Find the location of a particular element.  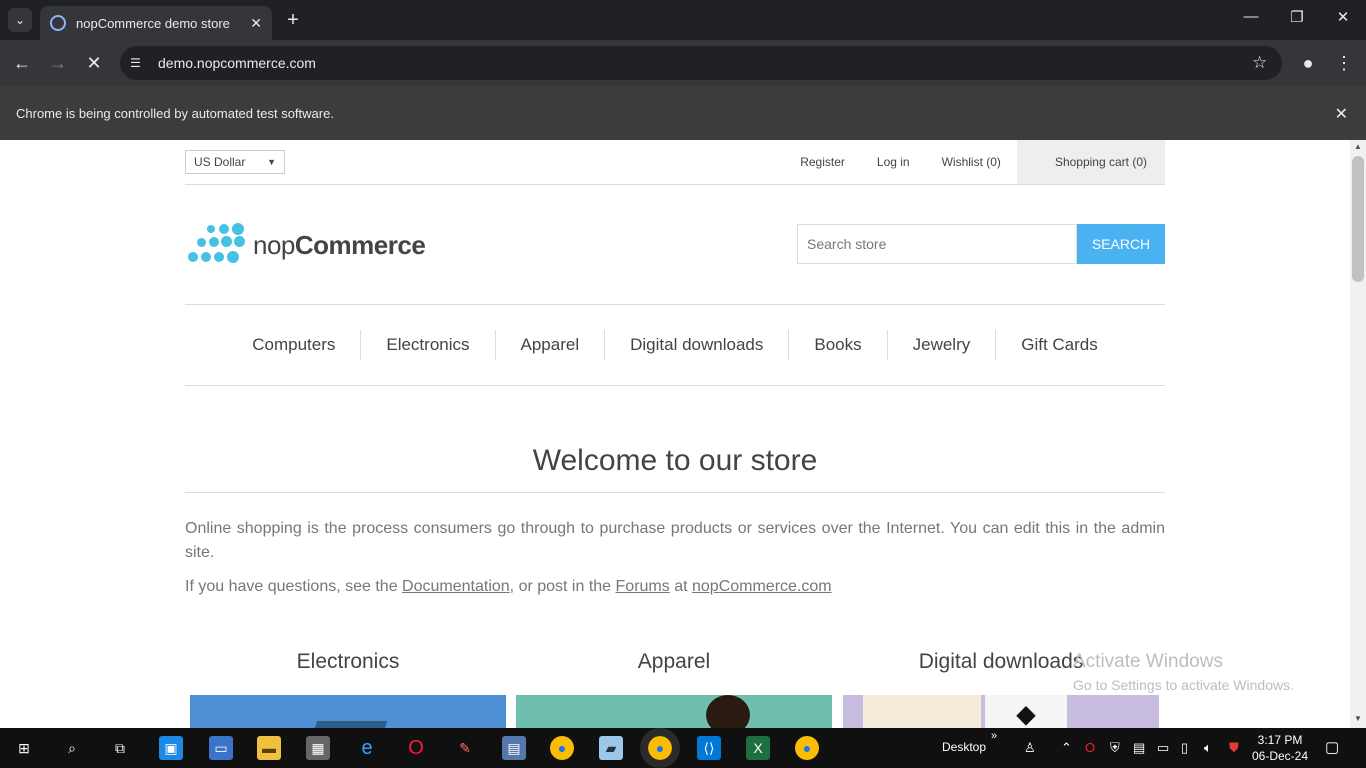

opera-icon: O is located at coordinates (416, 748).